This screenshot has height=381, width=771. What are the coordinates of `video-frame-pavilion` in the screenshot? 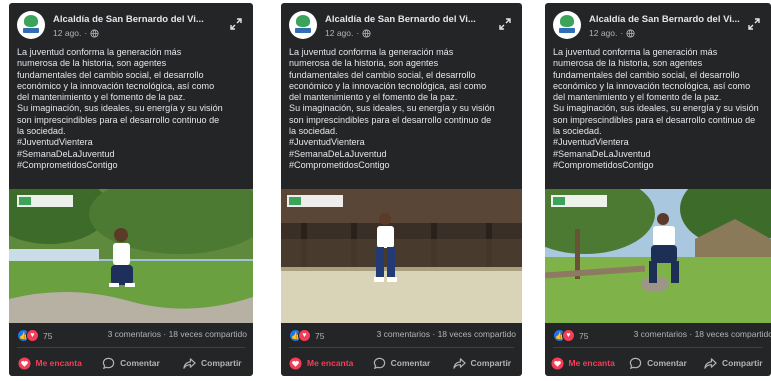 It's located at (401, 256).